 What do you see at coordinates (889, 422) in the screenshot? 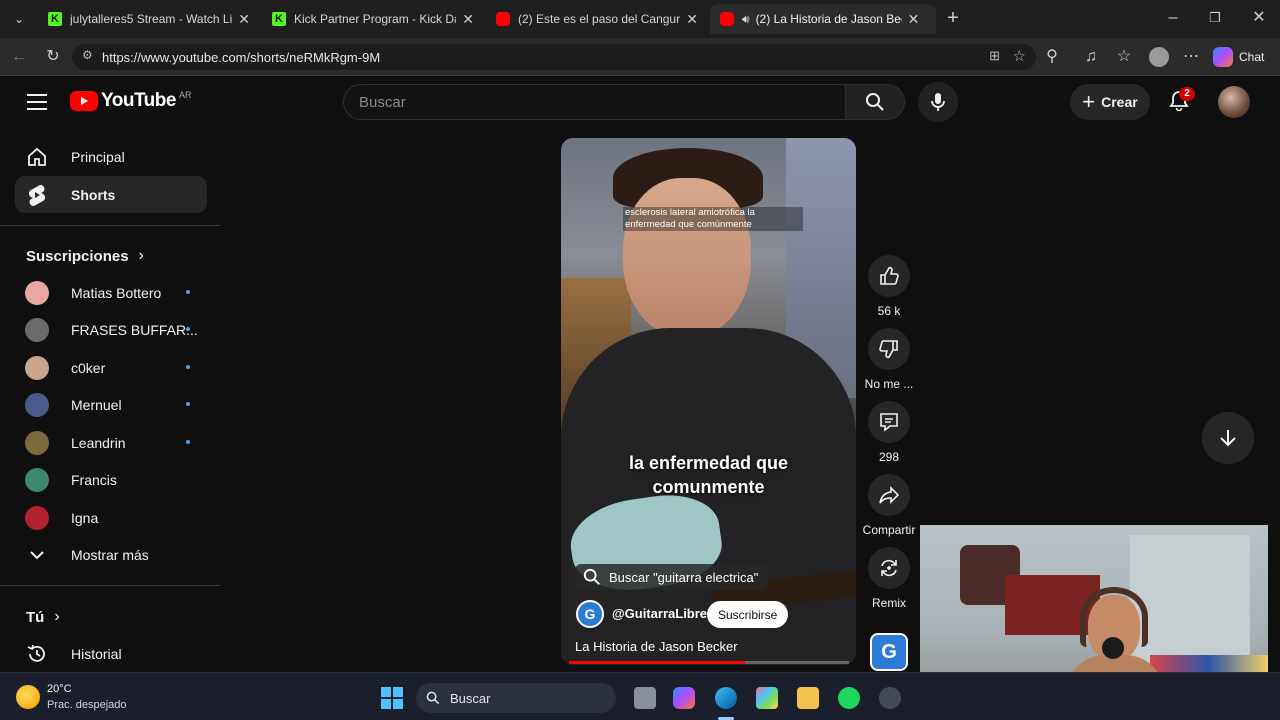
I see `comments-button` at bounding box center [889, 422].